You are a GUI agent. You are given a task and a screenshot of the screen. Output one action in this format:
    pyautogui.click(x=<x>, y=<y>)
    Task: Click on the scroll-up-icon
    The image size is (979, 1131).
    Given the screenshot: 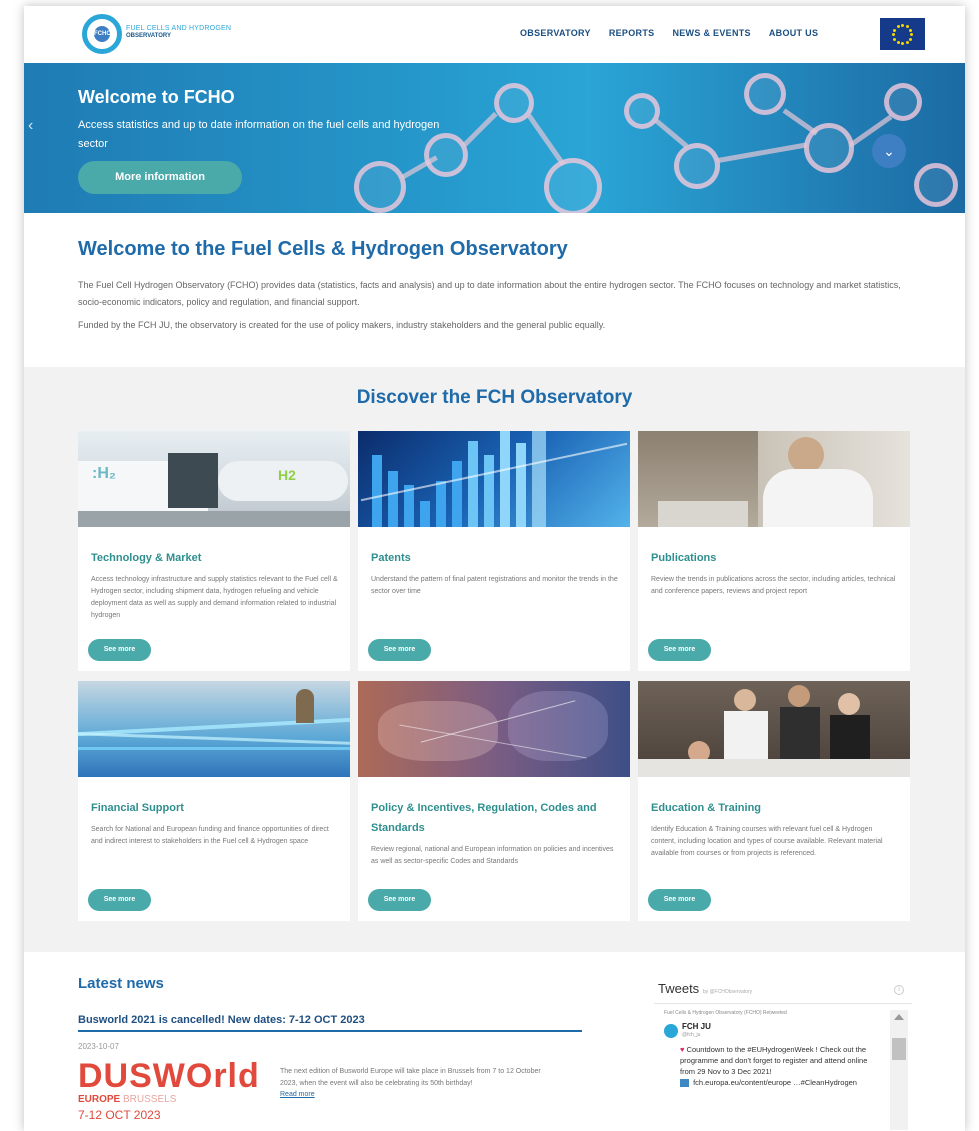 What is the action you would take?
    pyautogui.click(x=899, y=1017)
    